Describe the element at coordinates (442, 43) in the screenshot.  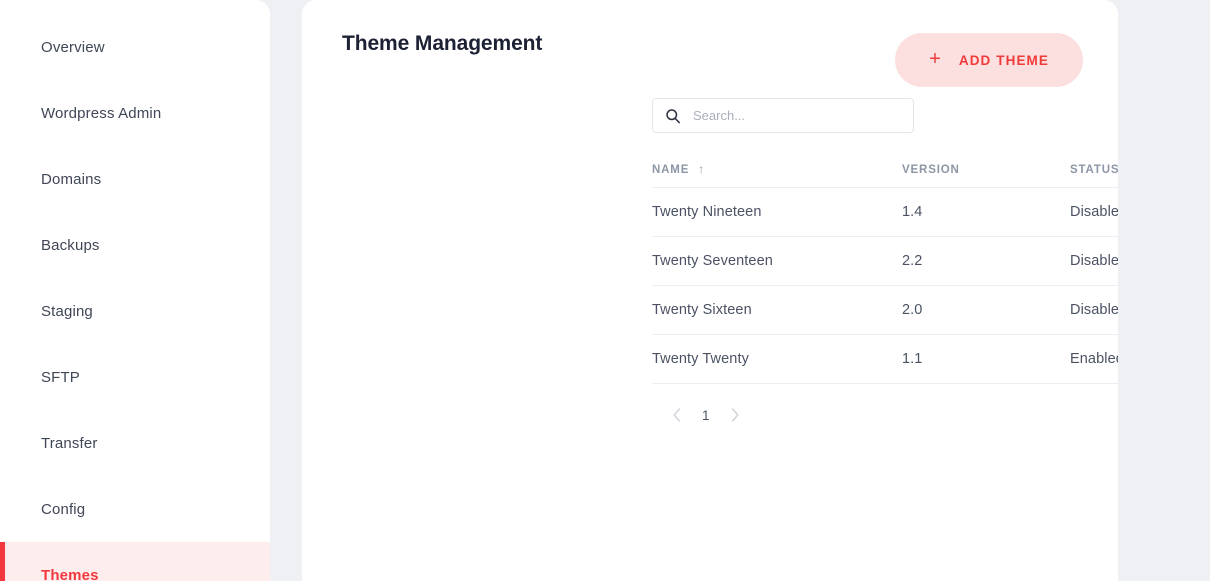
I see `page-title: Theme Management` at that location.